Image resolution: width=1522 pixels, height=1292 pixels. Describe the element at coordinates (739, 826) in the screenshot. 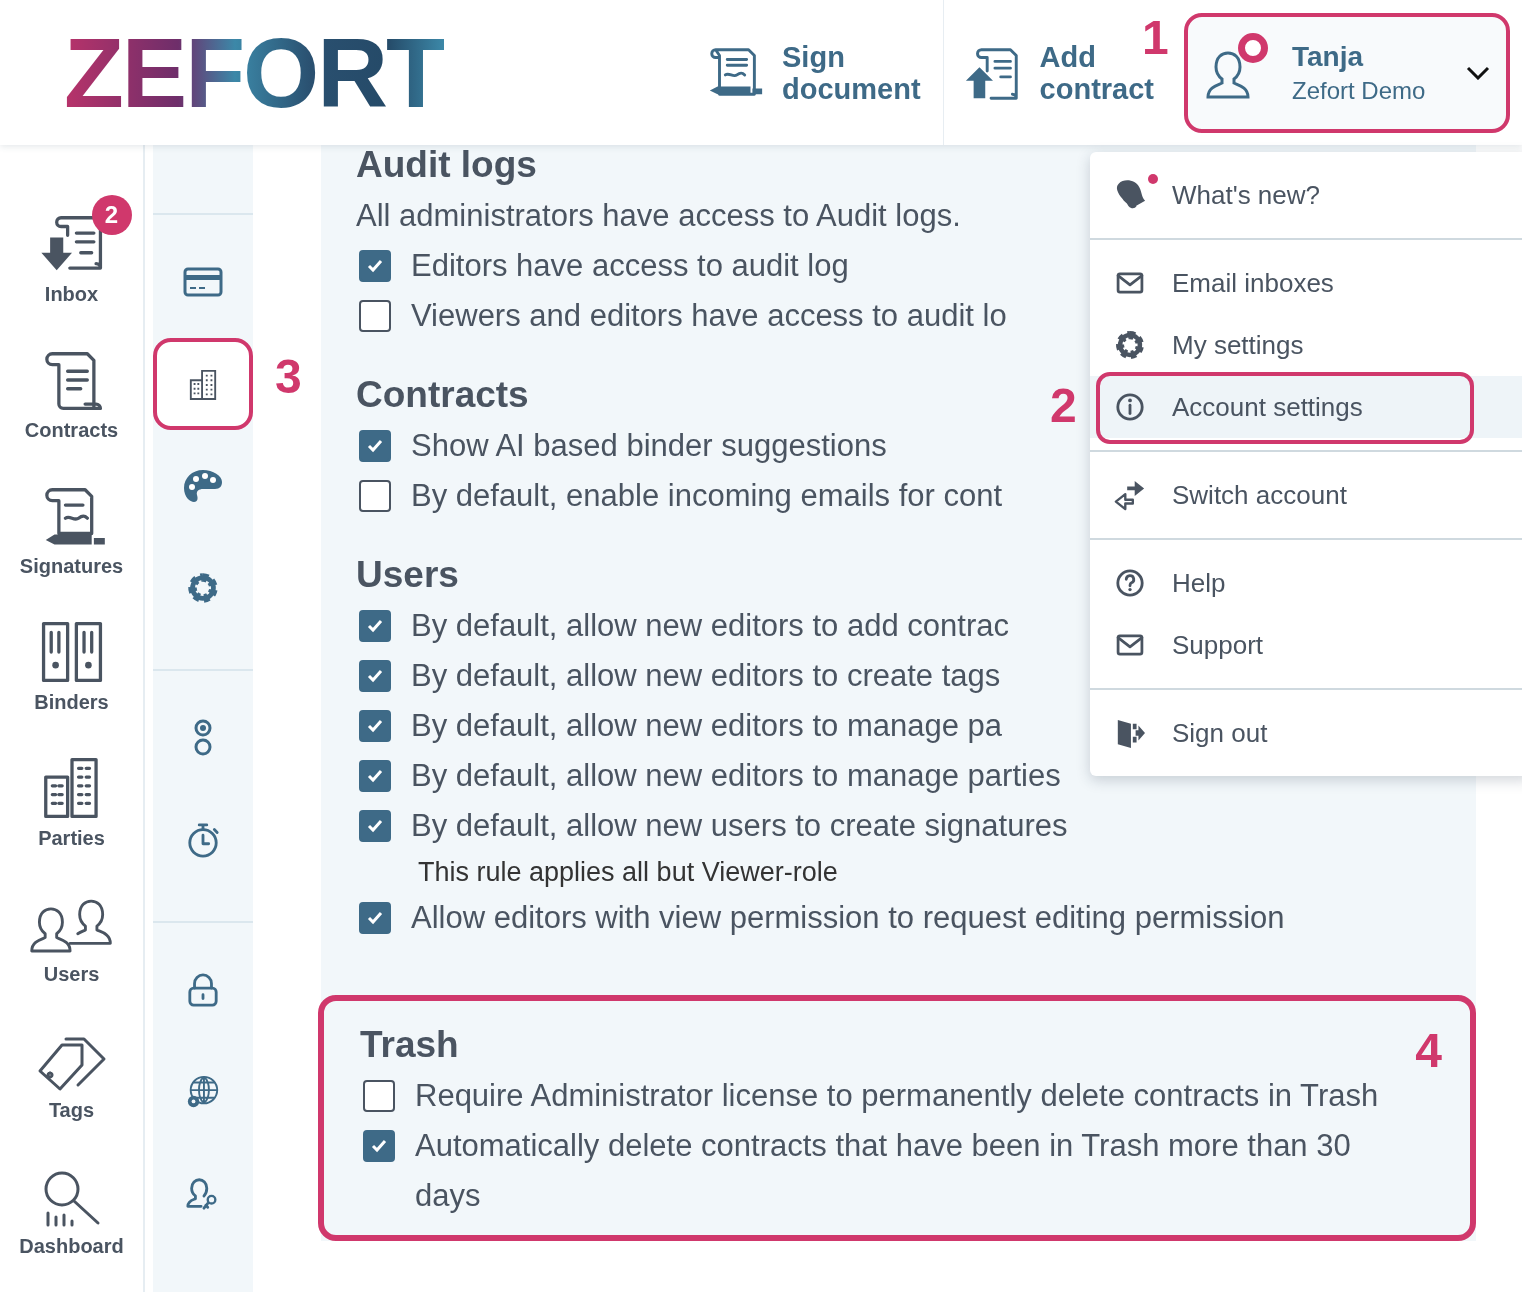

I see `checkbox-label: By default, allow new users to create signatures` at that location.